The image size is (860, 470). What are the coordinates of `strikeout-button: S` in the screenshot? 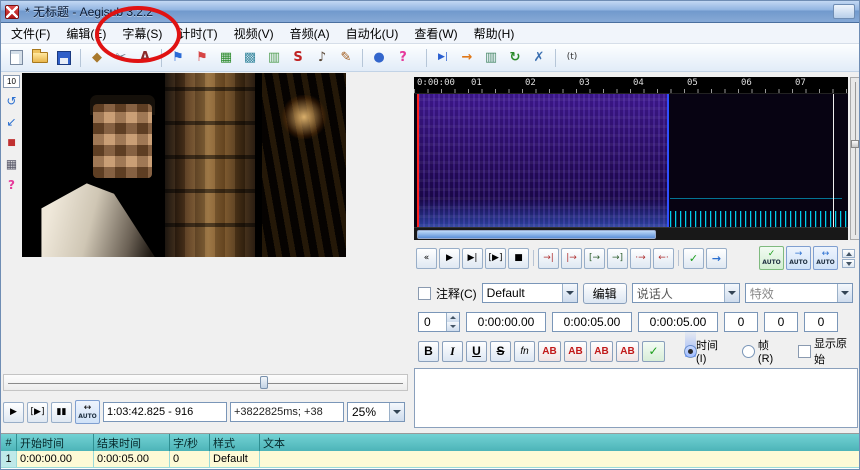 It's located at (500, 351).